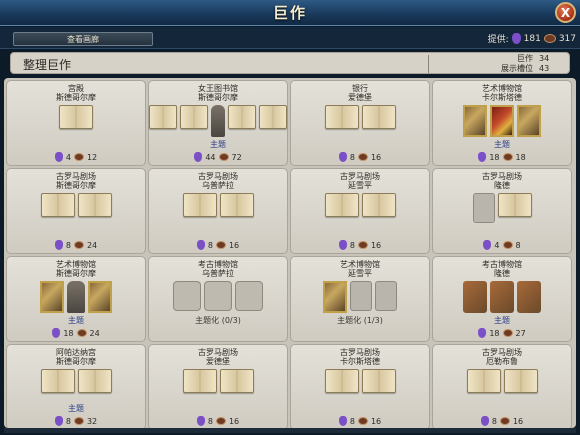 The image size is (580, 435). What do you see at coordinates (544, 68) in the screenshot?
I see `slots-value: 43` at bounding box center [544, 68].